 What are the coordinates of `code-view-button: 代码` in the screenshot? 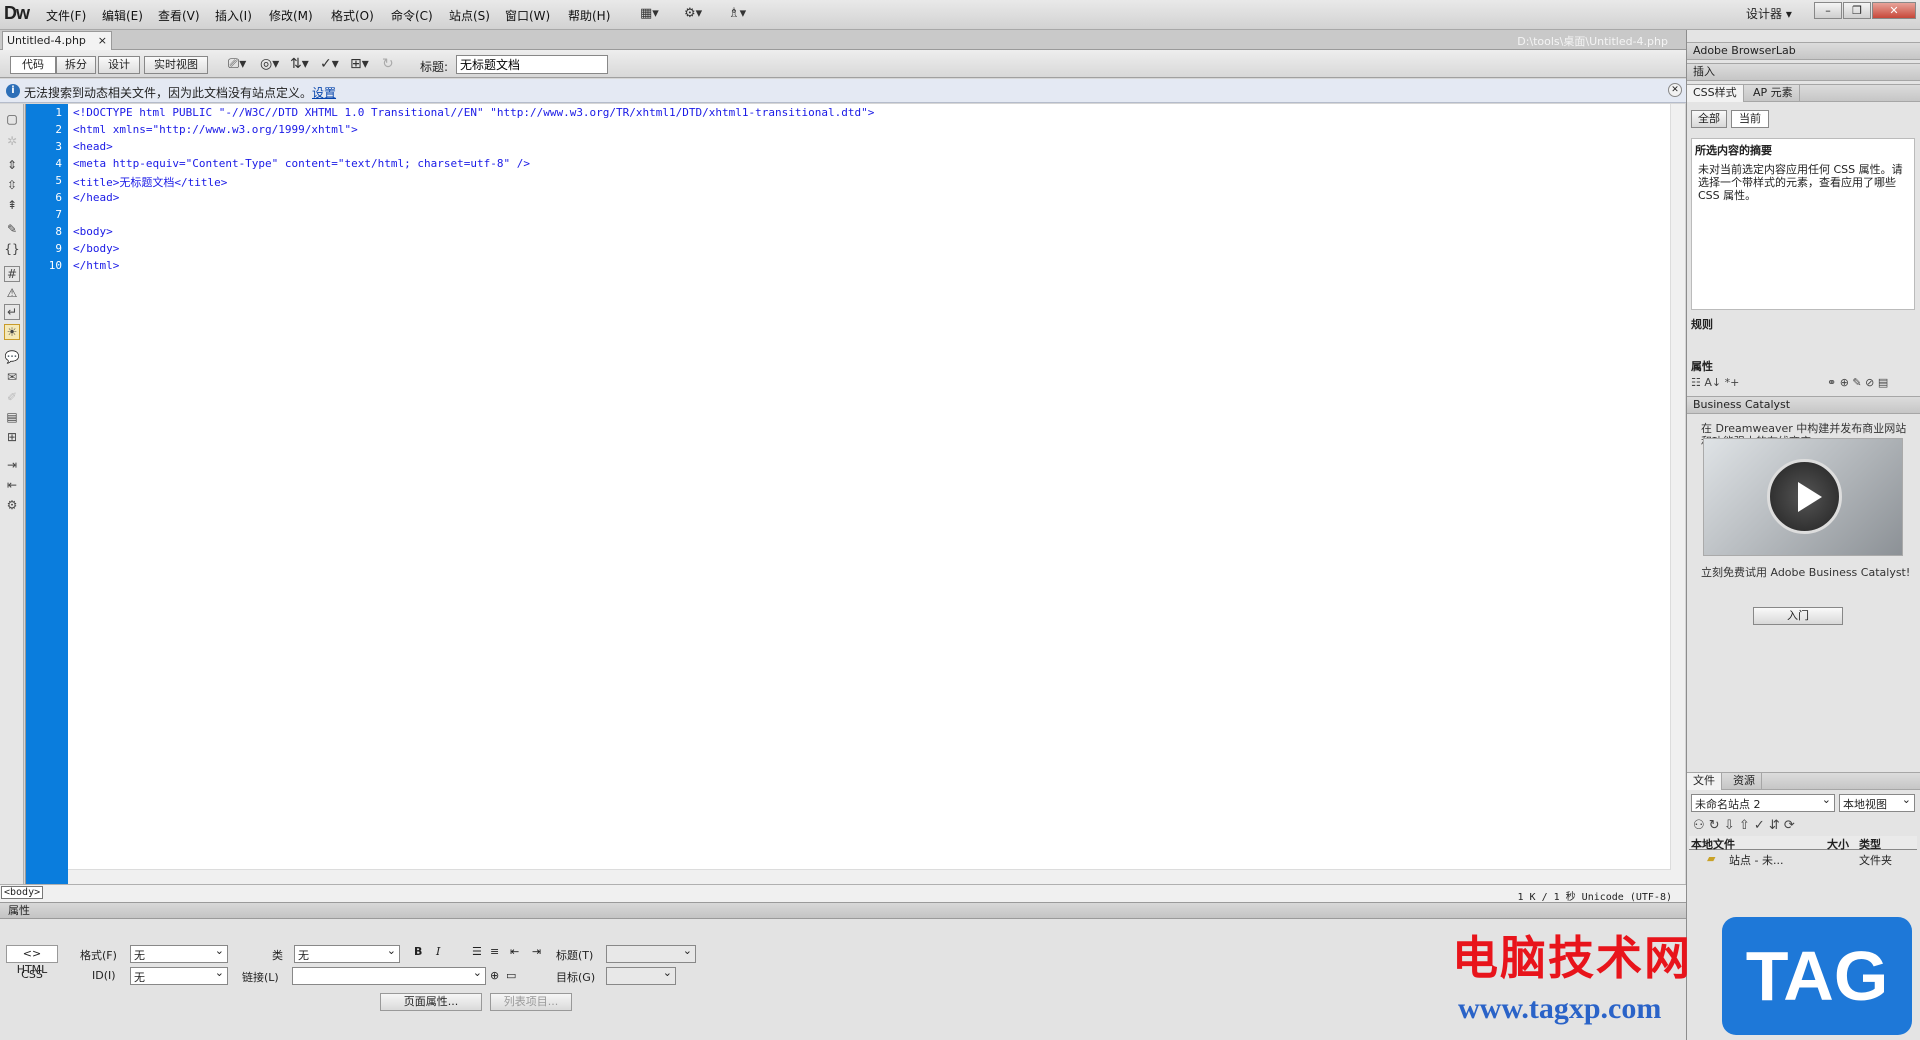 It's located at (33, 65).